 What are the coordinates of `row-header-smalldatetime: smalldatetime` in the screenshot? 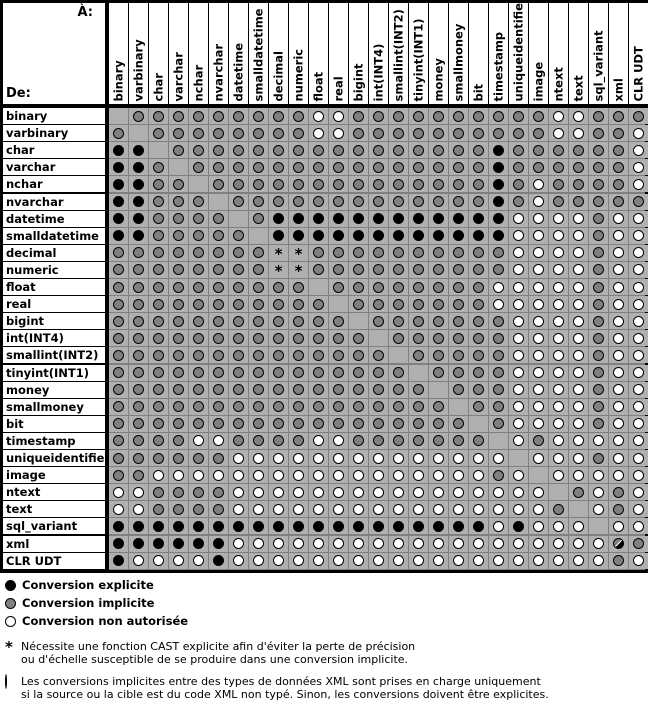 It's located at (54, 235).